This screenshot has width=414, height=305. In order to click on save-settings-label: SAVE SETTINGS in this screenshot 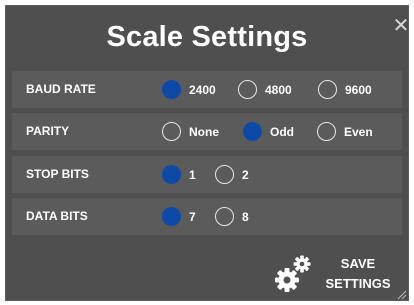, I will do `click(358, 274)`.